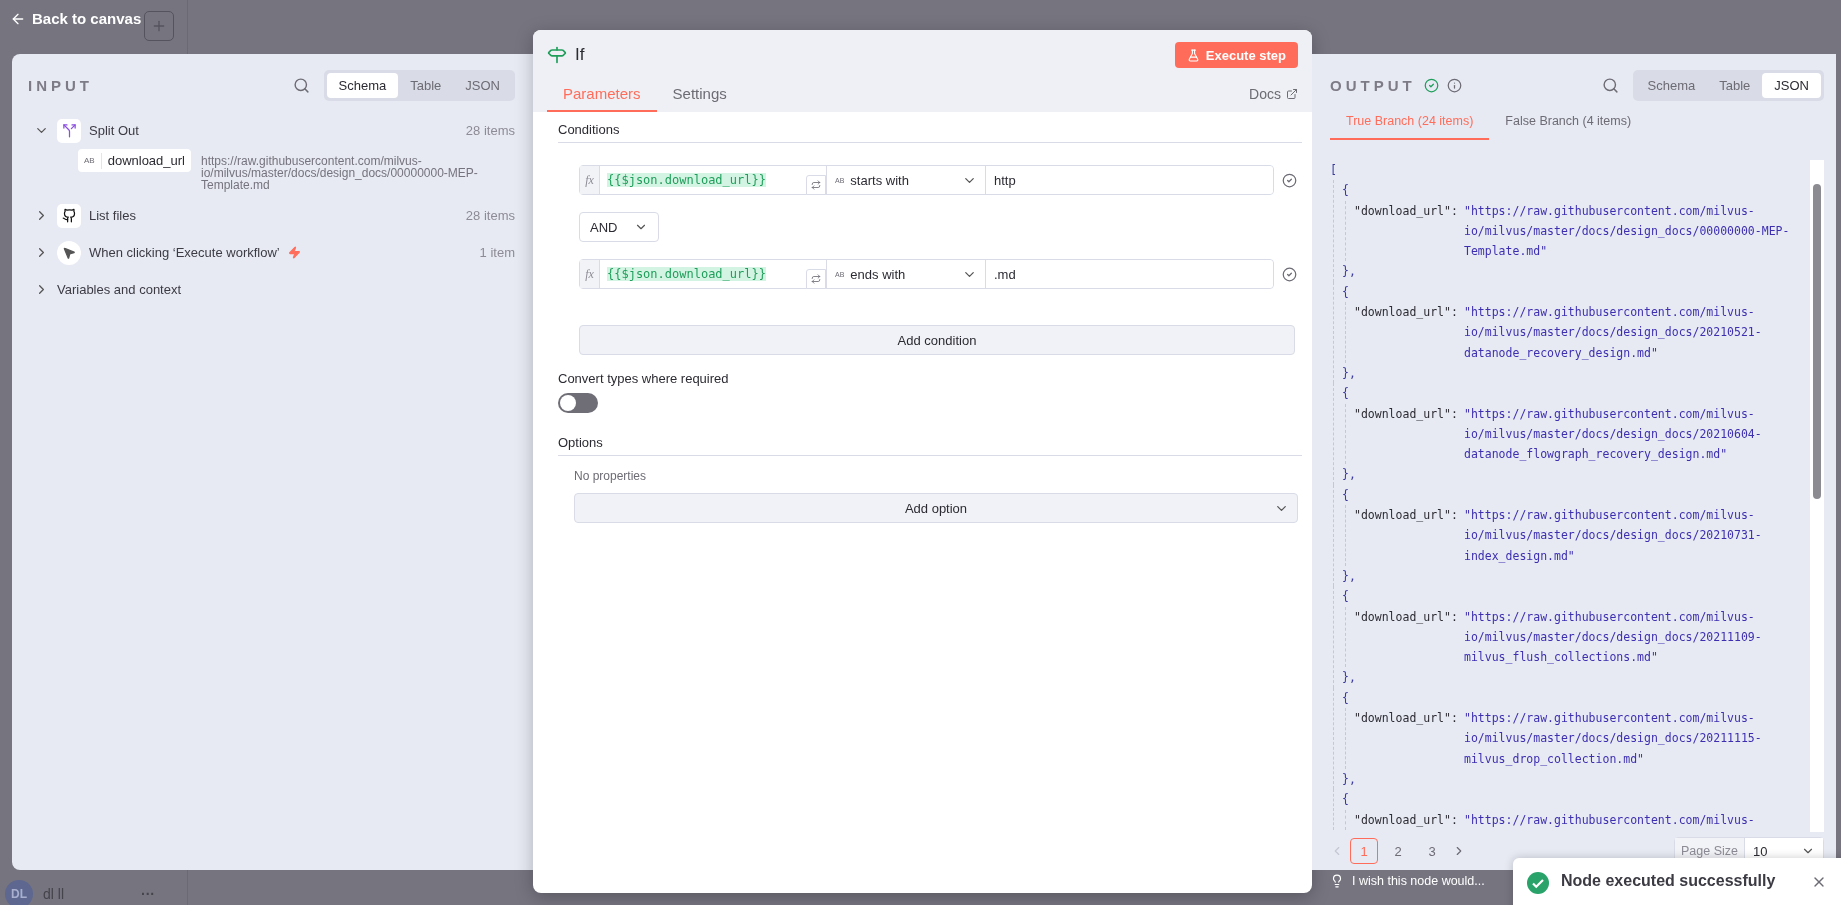 The height and width of the screenshot is (905, 1841). I want to click on split-icon, so click(69, 130).